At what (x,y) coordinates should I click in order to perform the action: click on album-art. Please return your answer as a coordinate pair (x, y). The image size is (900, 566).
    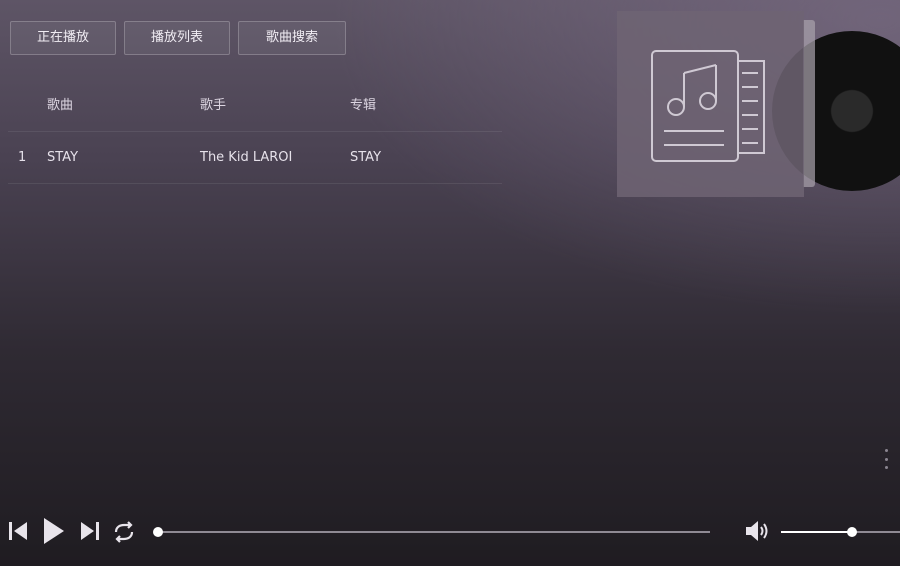
    Looking at the image, I should click on (758, 104).